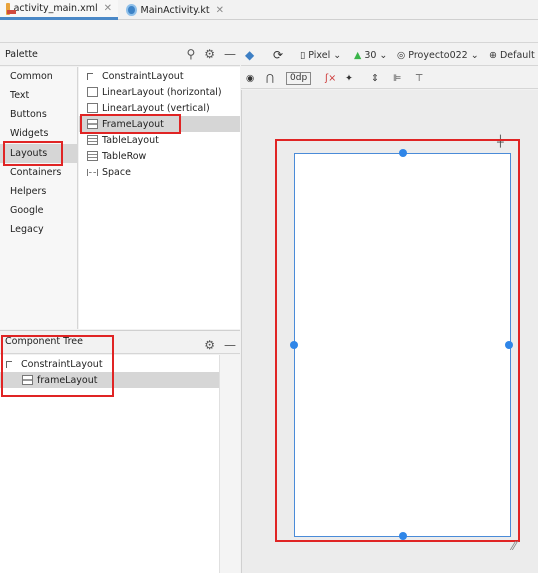 The height and width of the screenshot is (573, 538). Describe the element at coordinates (270, 78) in the screenshot. I see `magnet-icon: ⋂` at that location.